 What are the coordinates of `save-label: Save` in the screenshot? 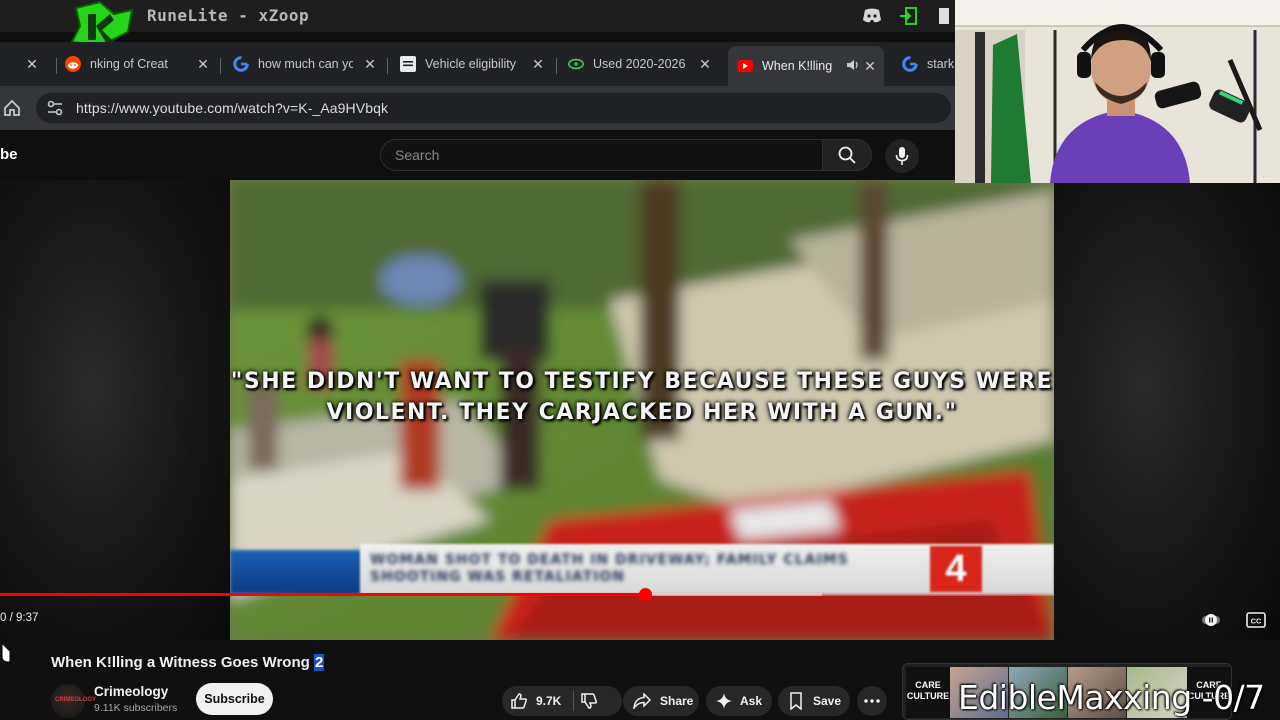 It's located at (827, 701).